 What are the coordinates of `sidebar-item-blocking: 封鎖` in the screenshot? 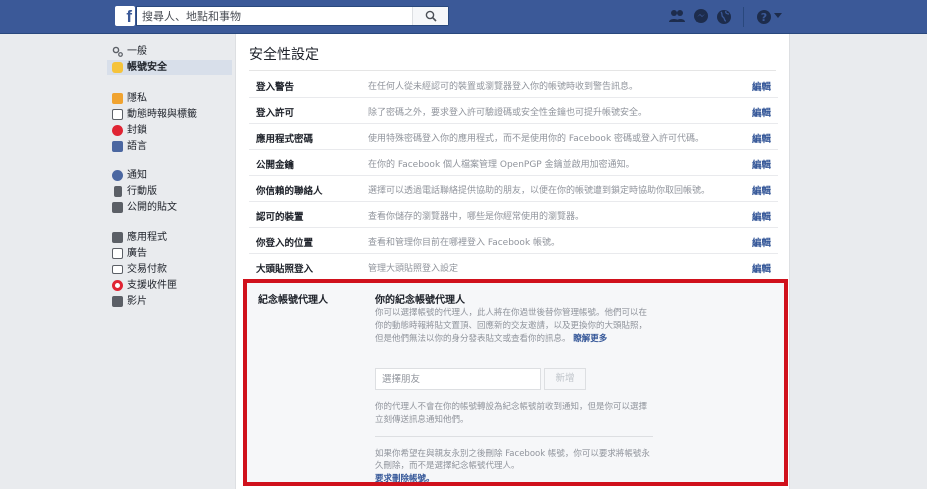 It's located at (169, 130).